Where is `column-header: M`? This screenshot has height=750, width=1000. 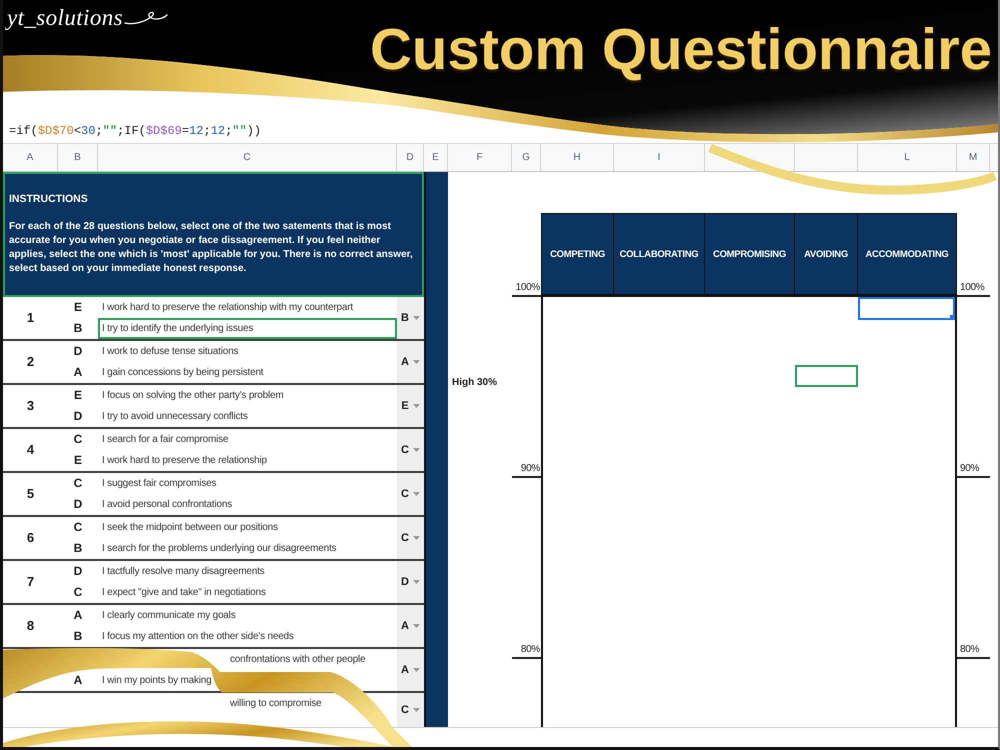 column-header: M is located at coordinates (973, 157).